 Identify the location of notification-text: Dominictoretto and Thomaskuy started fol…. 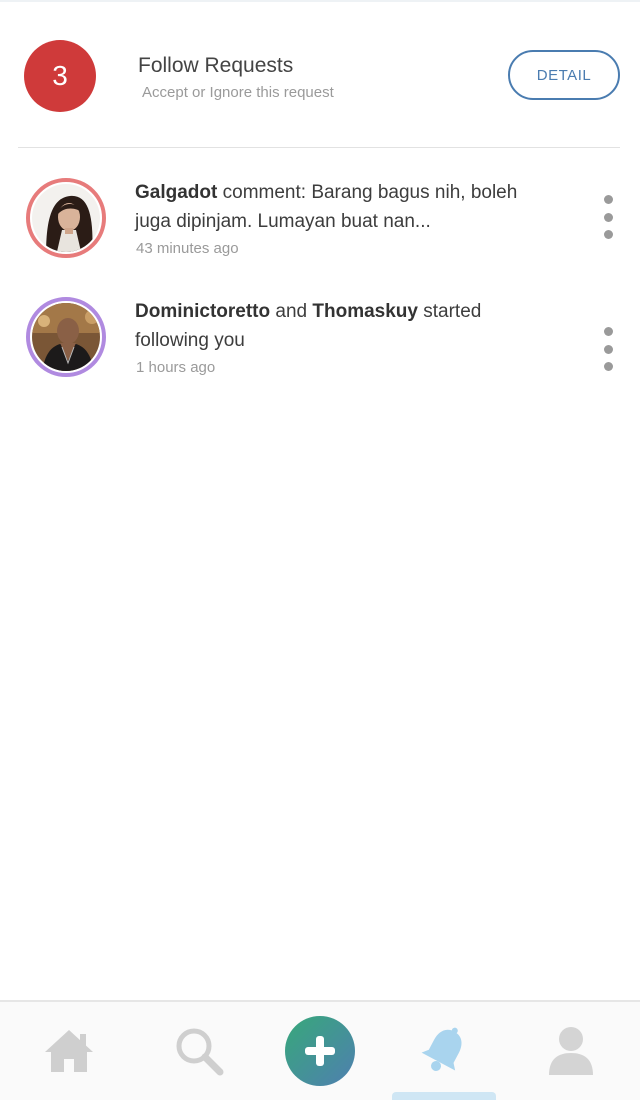
(345, 326).